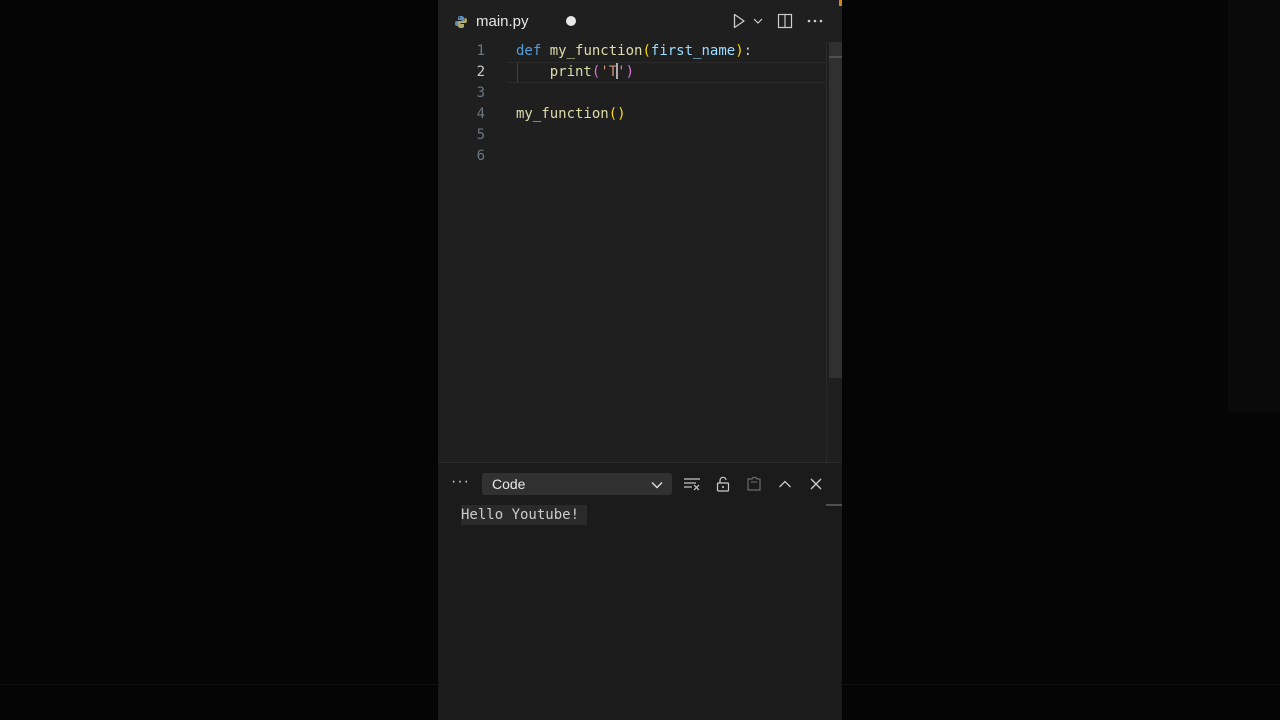 The width and height of the screenshot is (1280, 720). I want to click on panel-actions, so click(754, 484).